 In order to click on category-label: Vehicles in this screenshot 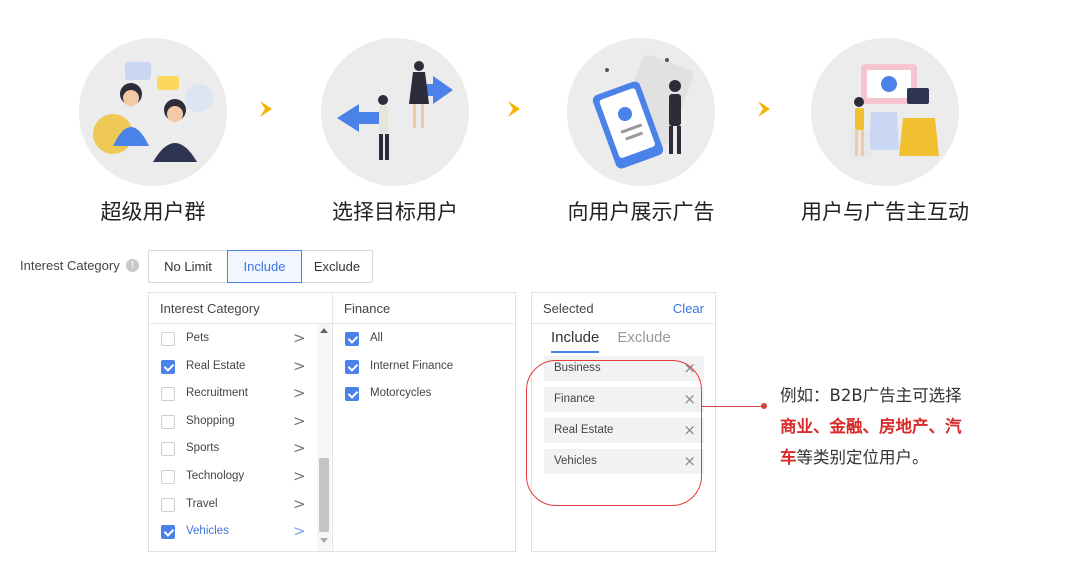, I will do `click(207, 531)`.